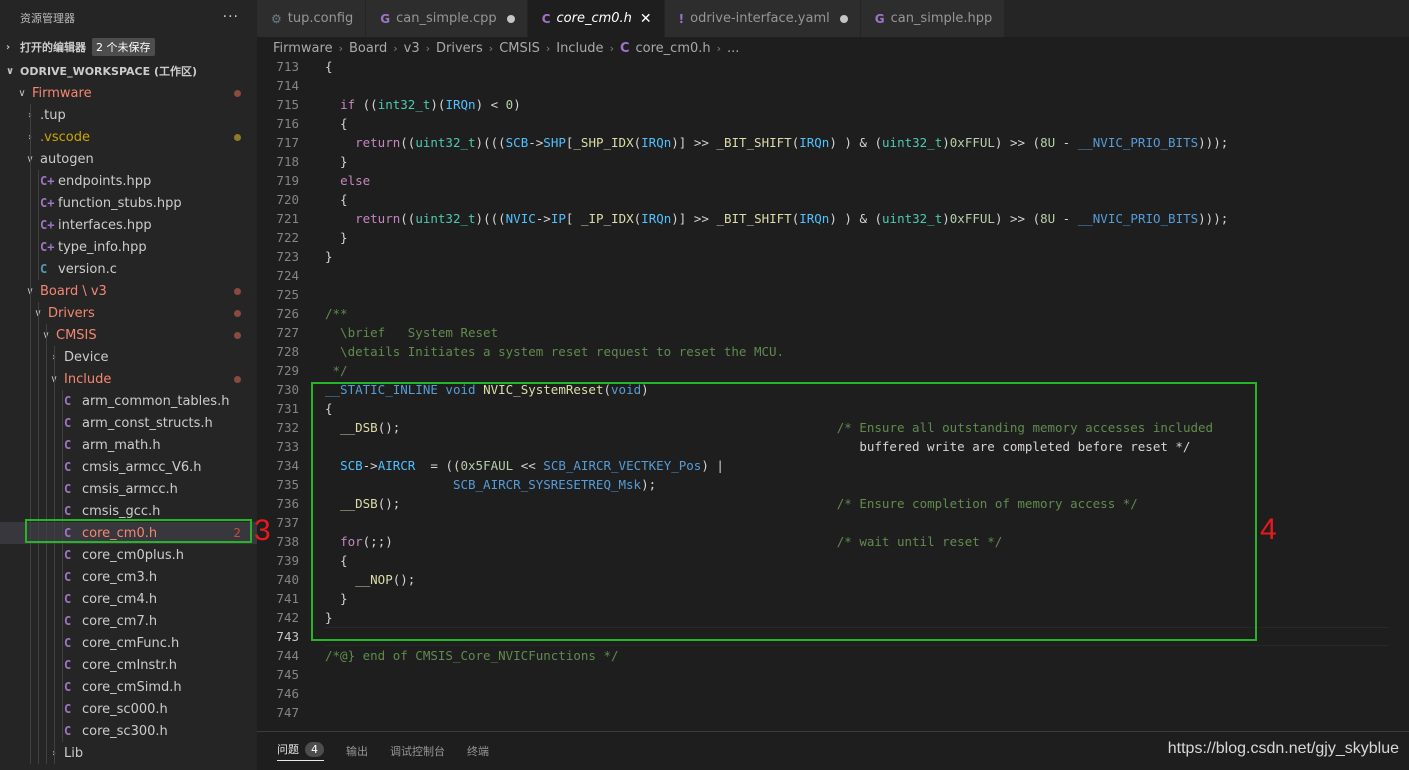 This screenshot has width=1409, height=770. I want to click on tree-folder: ∨autogen, so click(128, 159).